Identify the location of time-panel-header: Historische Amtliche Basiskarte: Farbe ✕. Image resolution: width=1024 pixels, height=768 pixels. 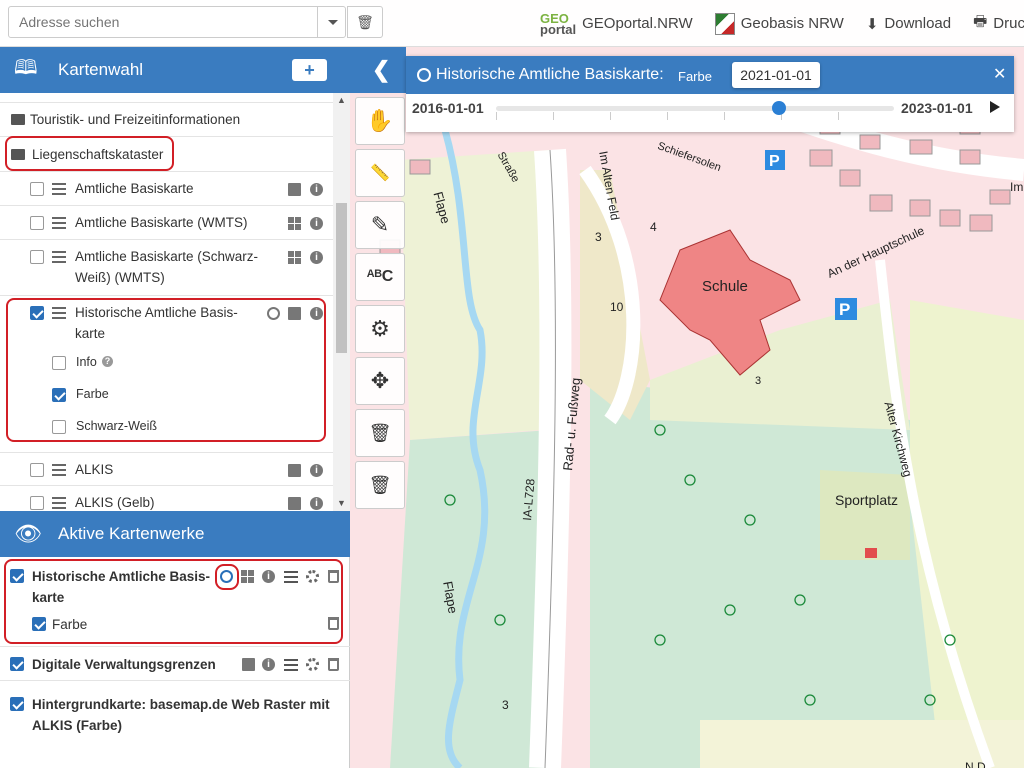
(710, 75).